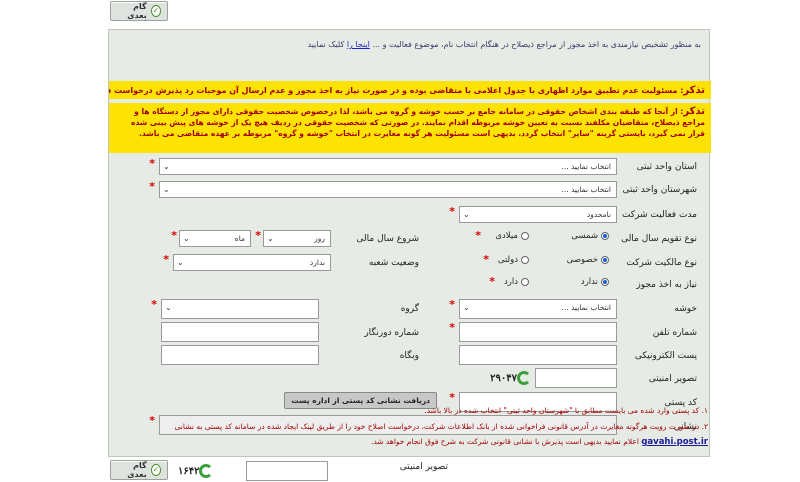 Image resolution: width=800 pixels, height=482 pixels. I want to click on fax-input, so click(240, 332).